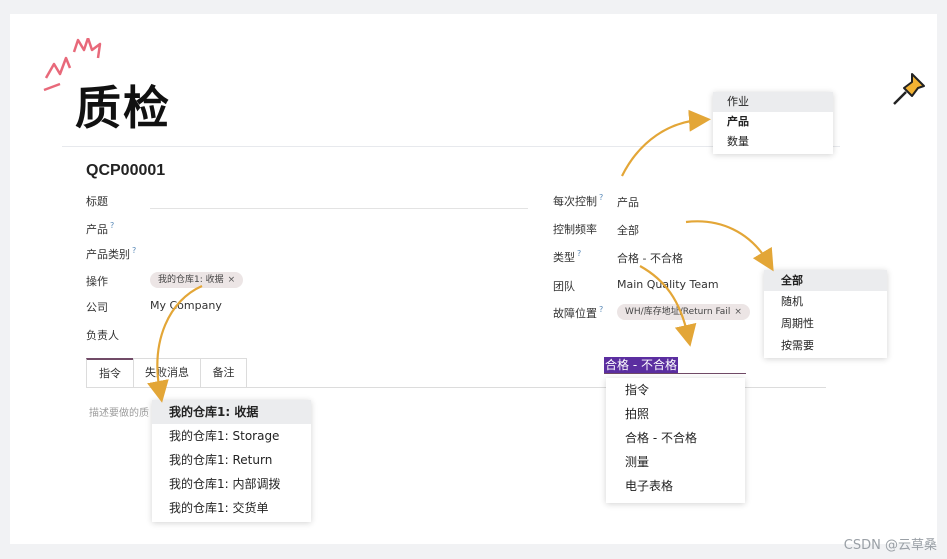  What do you see at coordinates (890, 545) in the screenshot?
I see `watermark: CSDN @云草桑` at bounding box center [890, 545].